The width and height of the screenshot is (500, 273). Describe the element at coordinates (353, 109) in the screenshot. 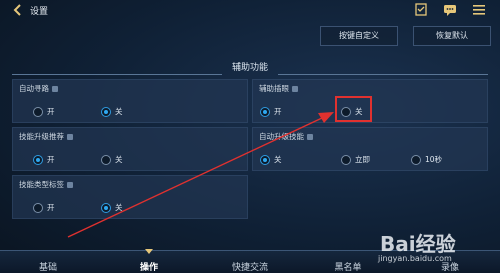

I see `highlight-box` at that location.